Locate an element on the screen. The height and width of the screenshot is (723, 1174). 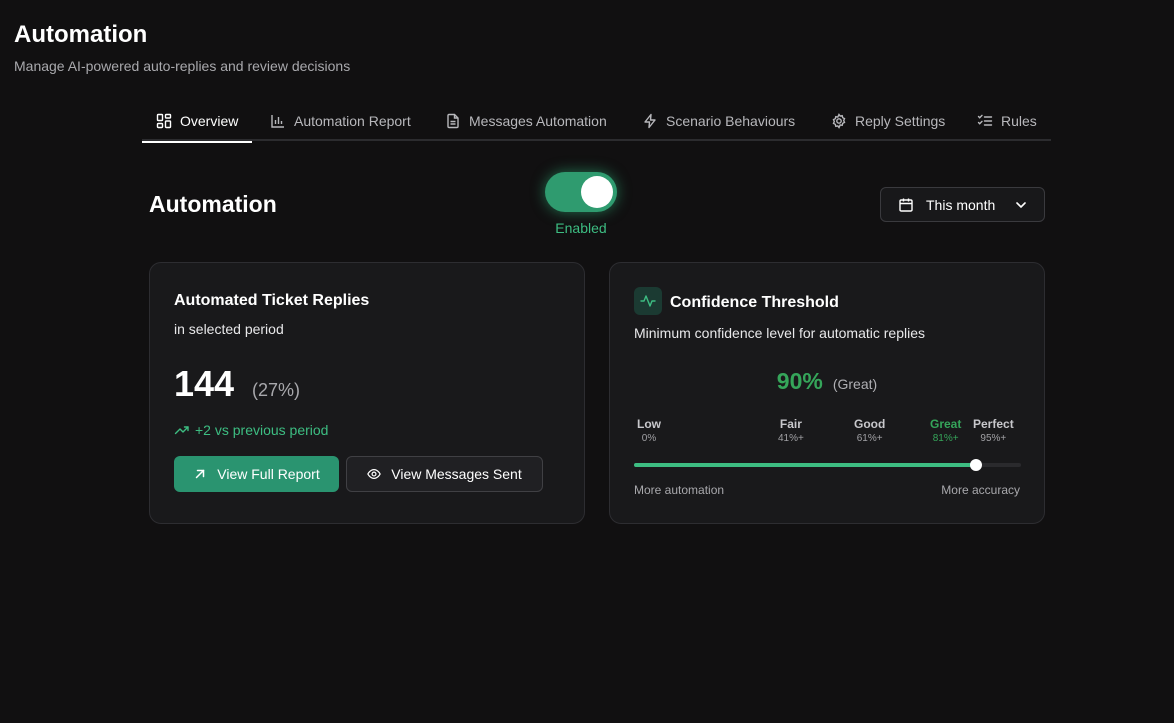
tab-messages-automation: Messages Automation is located at coordinates (526, 120).